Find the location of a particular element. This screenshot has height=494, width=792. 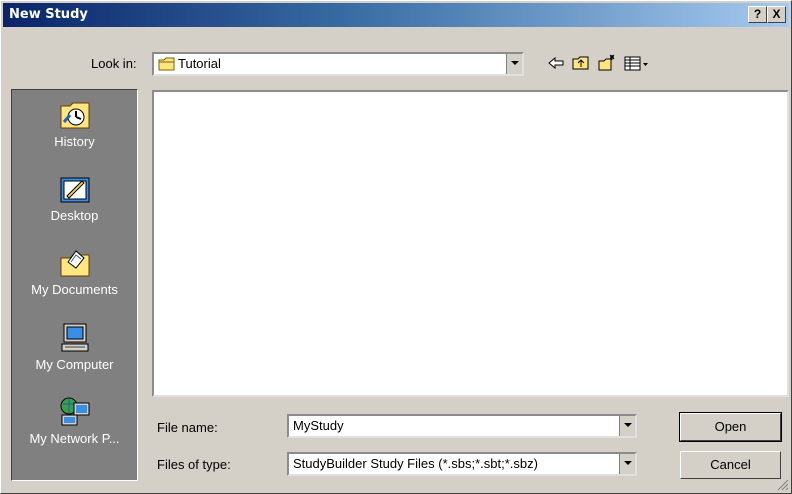

details-view-icon is located at coordinates (636, 63).